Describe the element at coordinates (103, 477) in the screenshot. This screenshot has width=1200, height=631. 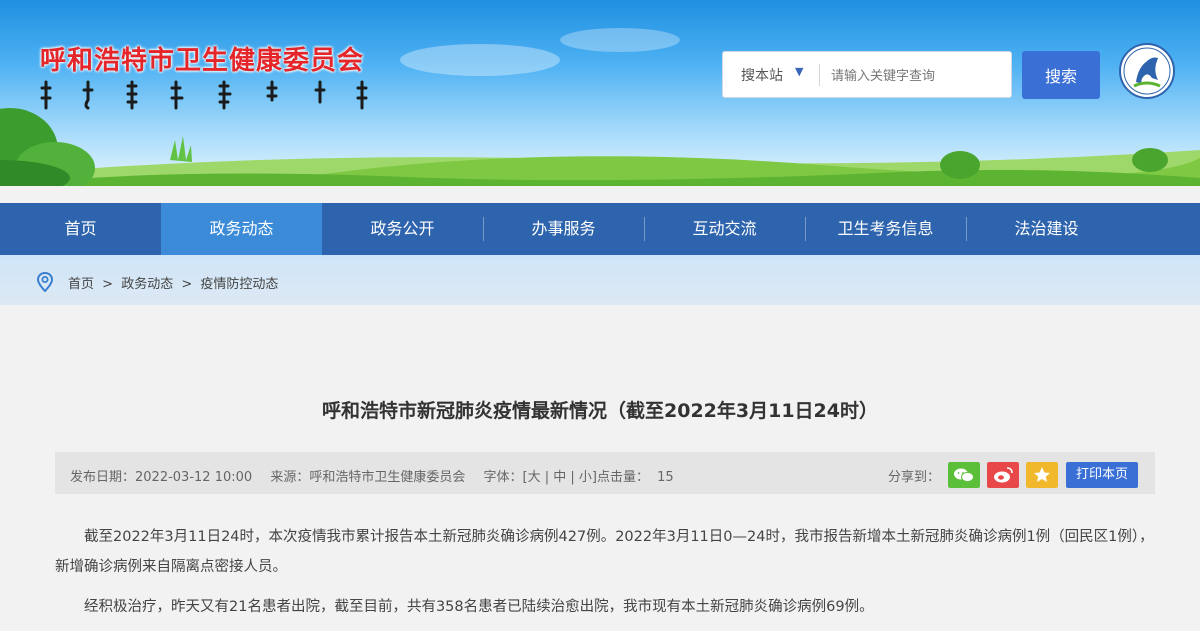
I see `date-label: 发布日期：` at that location.